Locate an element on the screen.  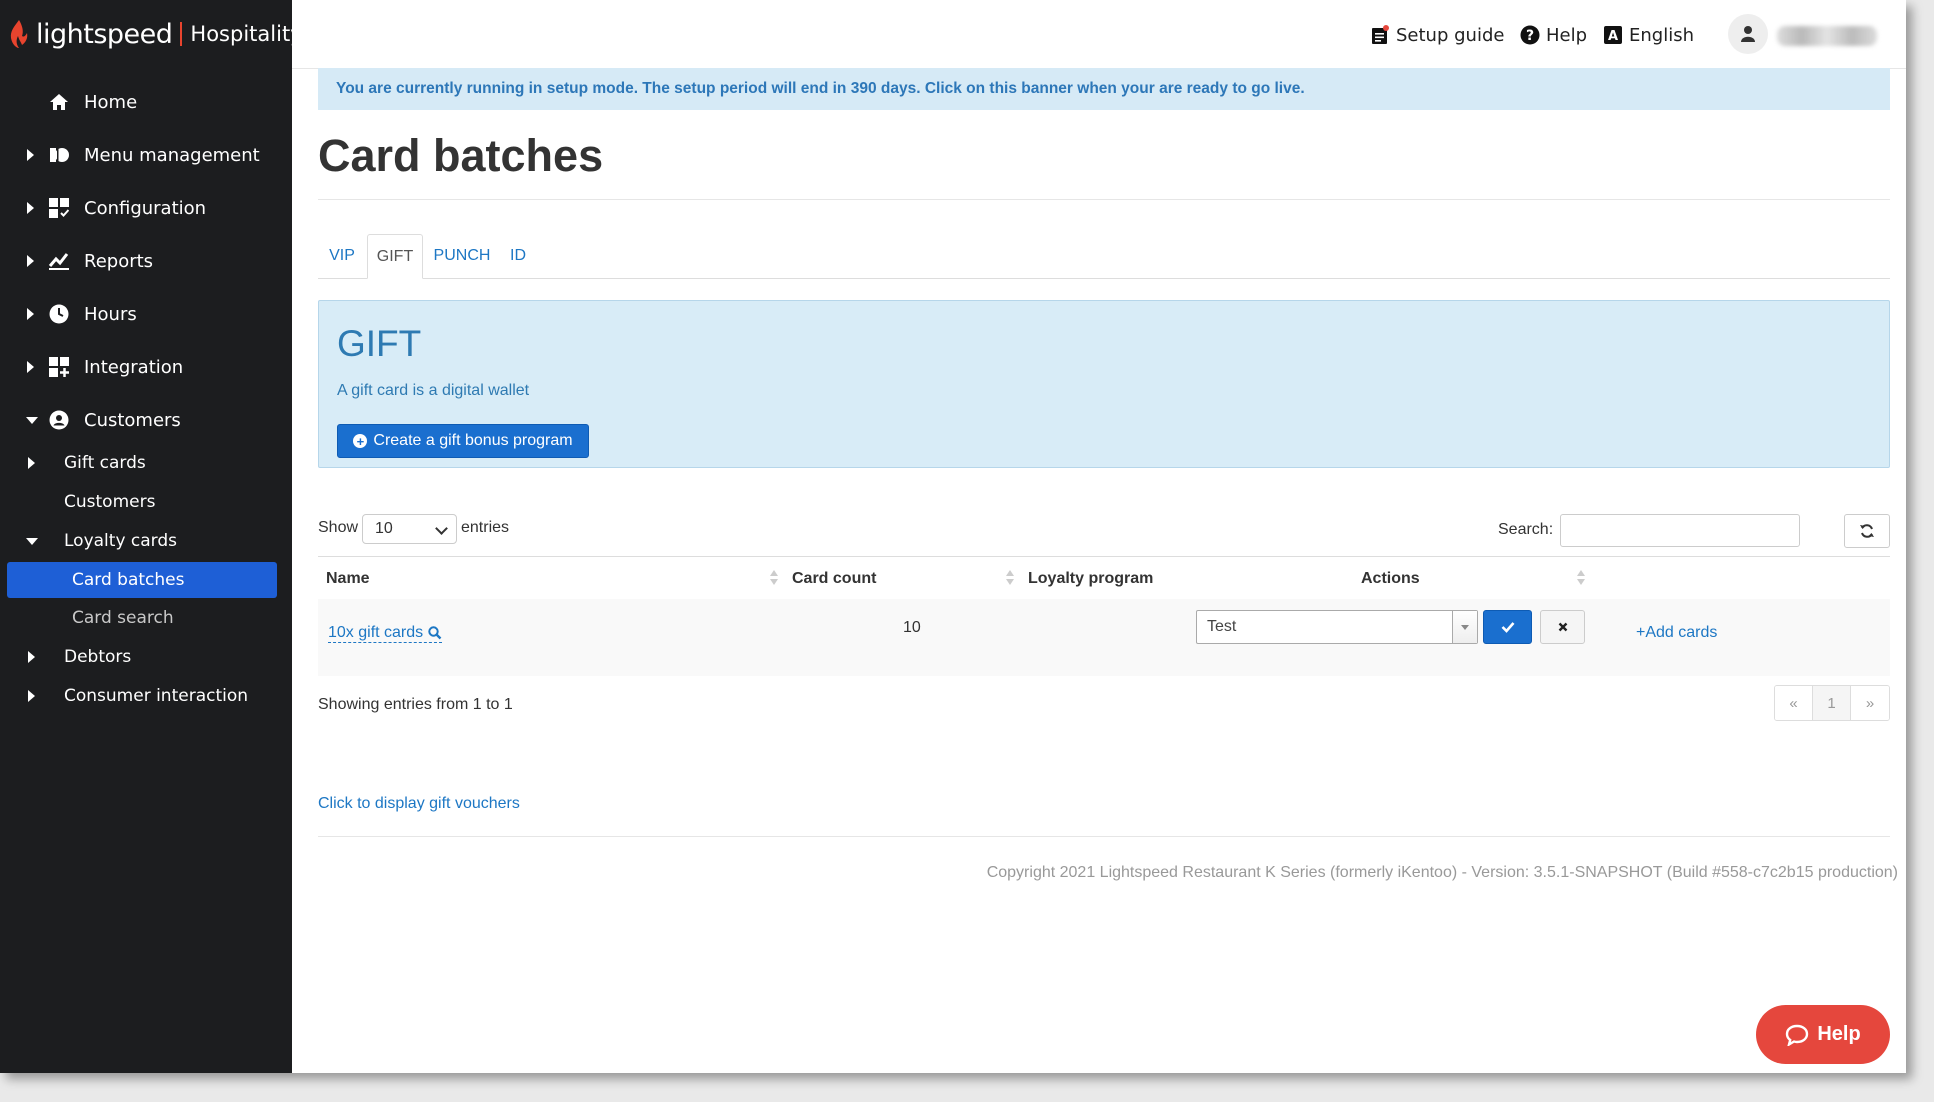
username-redacted is located at coordinates (1827, 36).